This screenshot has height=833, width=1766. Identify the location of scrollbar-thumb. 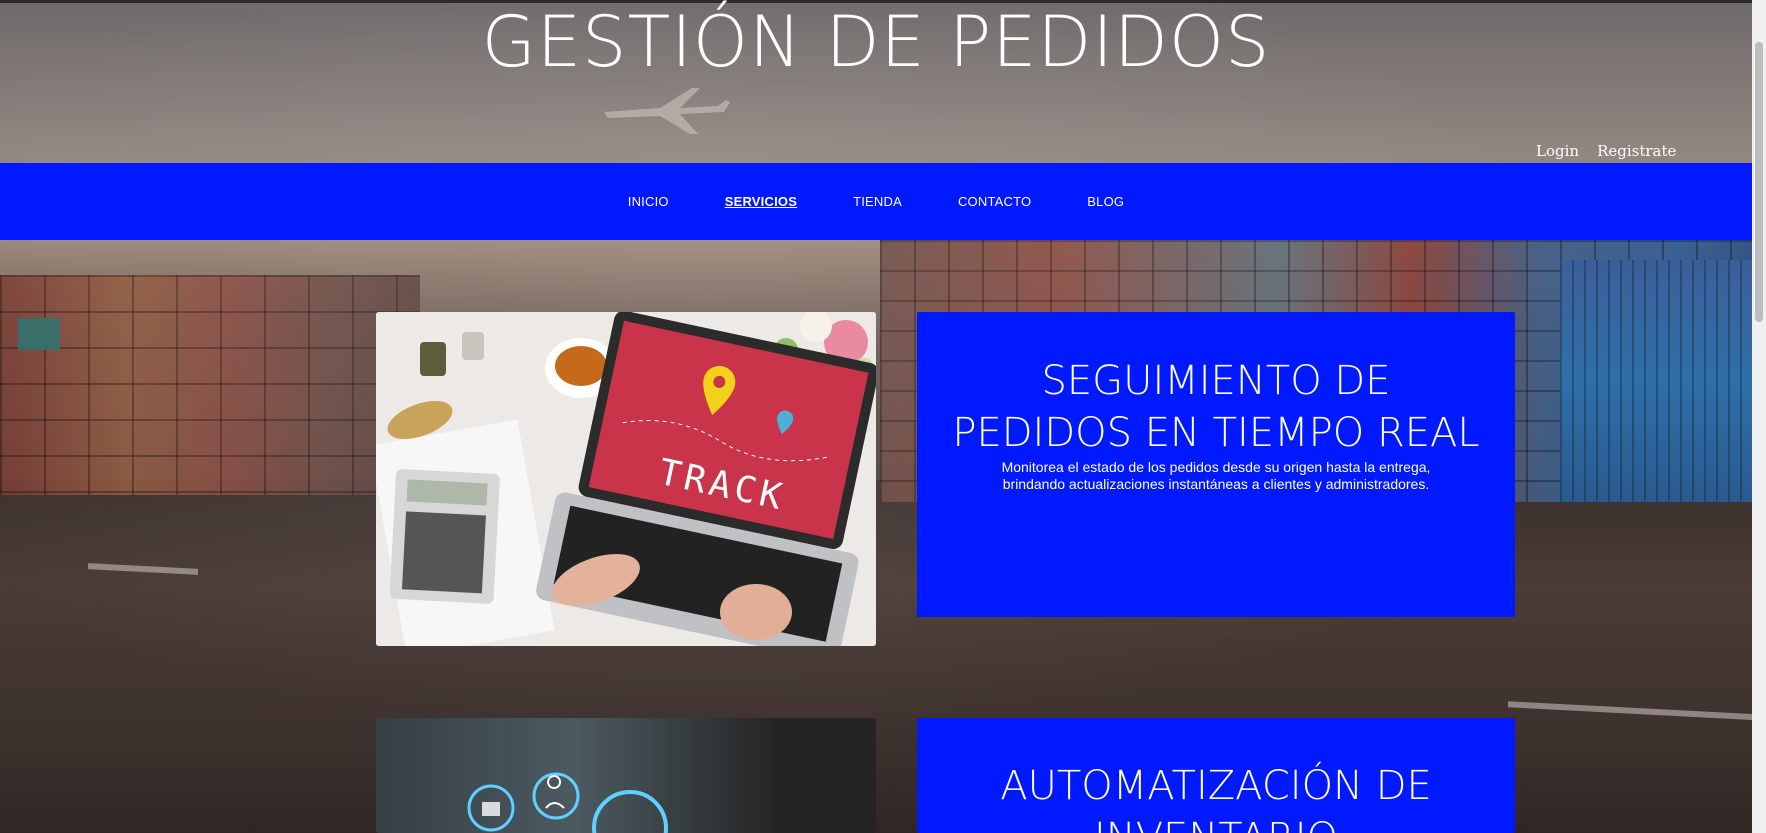
(1759, 182).